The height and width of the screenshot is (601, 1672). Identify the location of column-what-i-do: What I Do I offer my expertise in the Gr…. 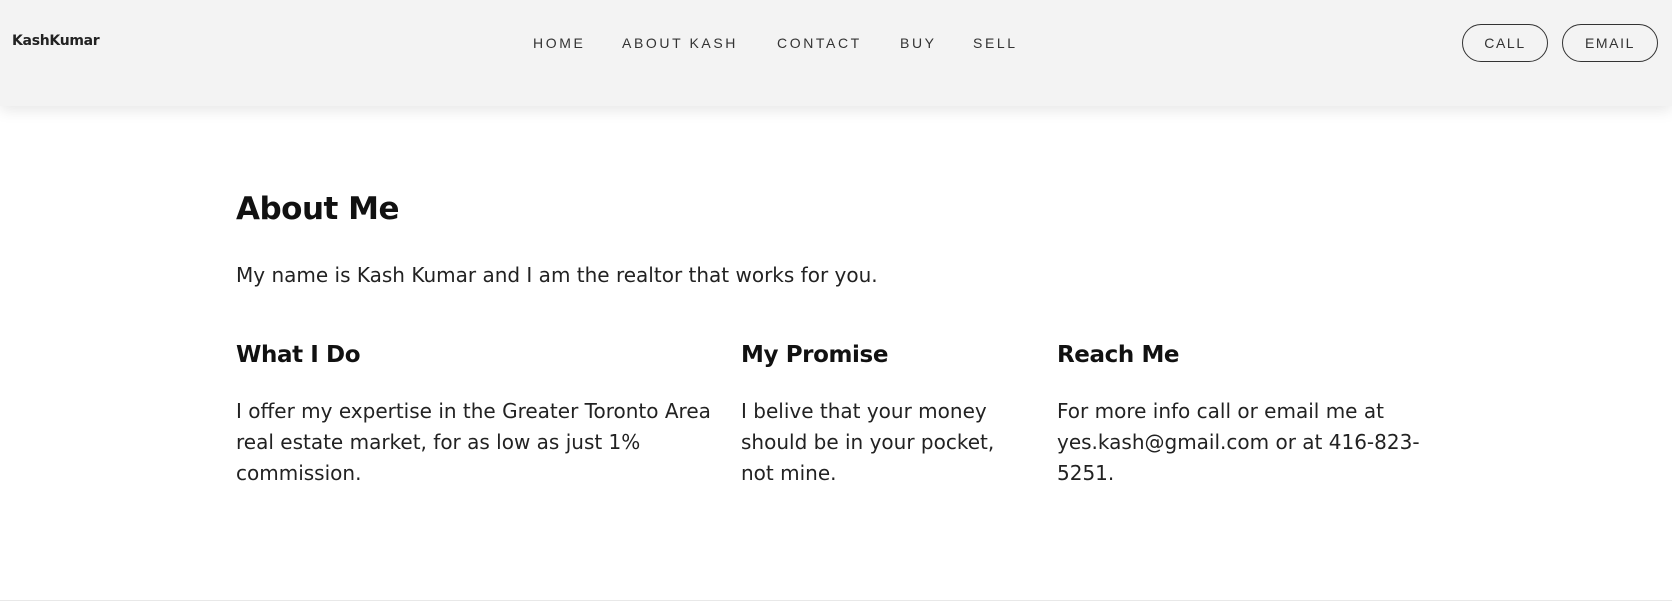
(473, 415).